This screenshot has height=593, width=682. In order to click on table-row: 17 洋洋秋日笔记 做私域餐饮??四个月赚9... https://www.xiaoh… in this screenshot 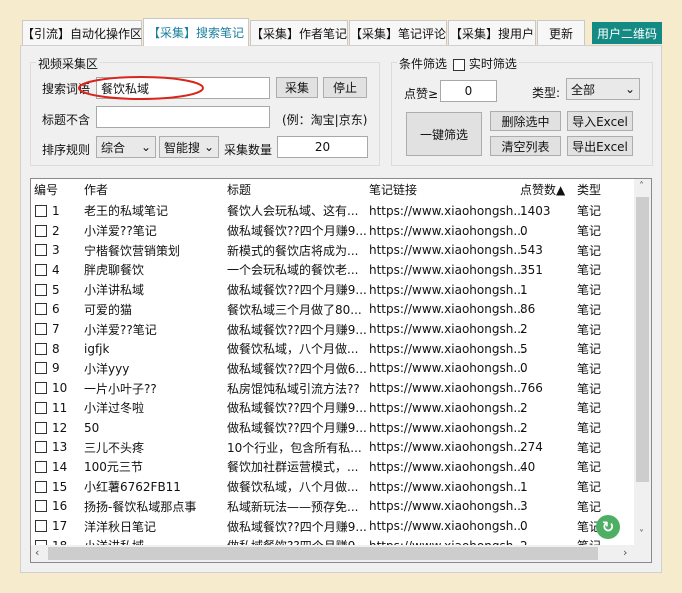, I will do `click(333, 526)`.